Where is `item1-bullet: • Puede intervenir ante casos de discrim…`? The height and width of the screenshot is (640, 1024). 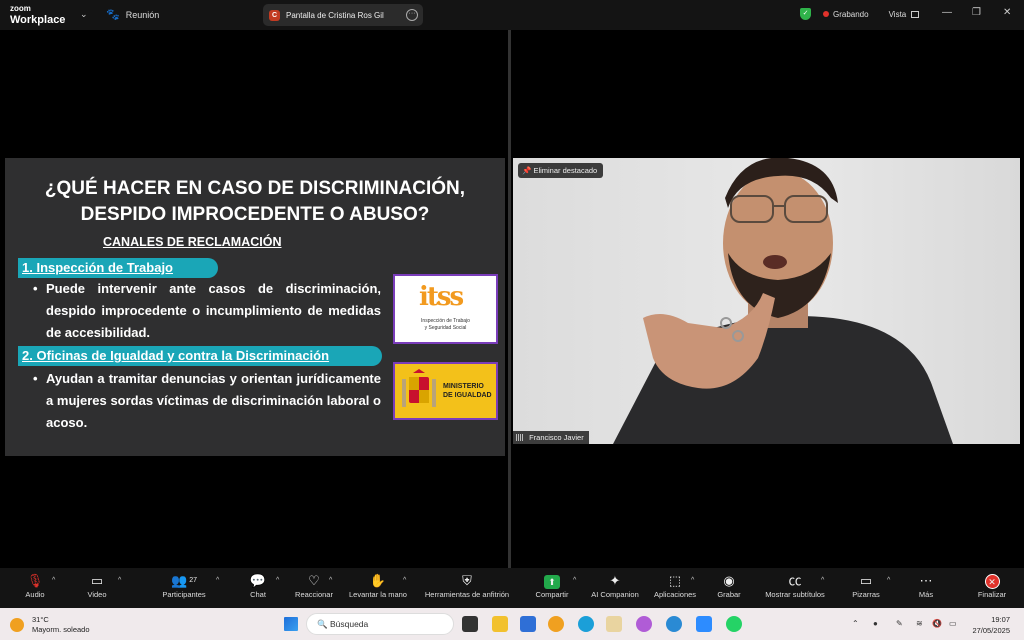 item1-bullet: • Puede intervenir ante casos de discrim… is located at coordinates (207, 311).